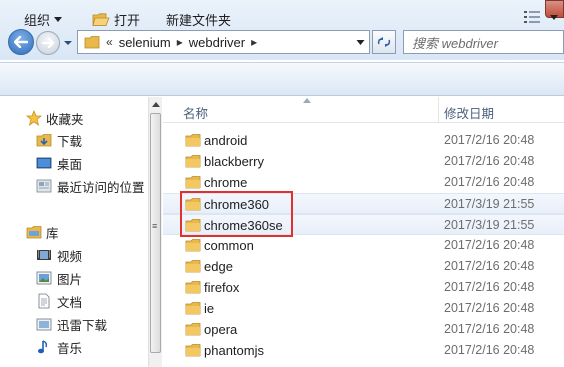 The height and width of the screenshot is (367, 564). I want to click on libraries-label: 库, so click(52, 233).